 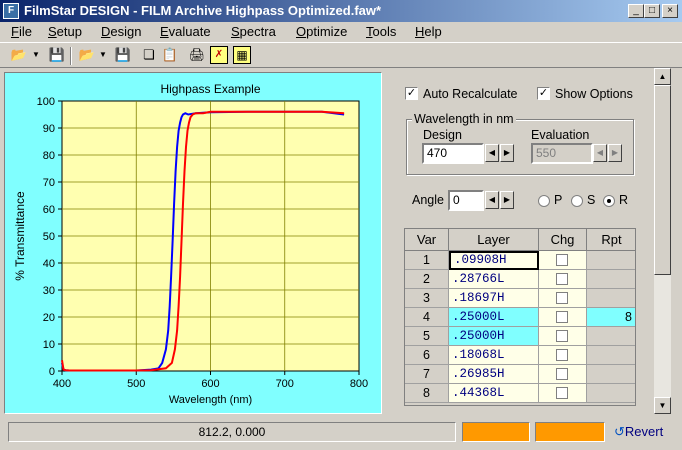 I want to click on design-wavelength-input: 470, so click(x=453, y=153).